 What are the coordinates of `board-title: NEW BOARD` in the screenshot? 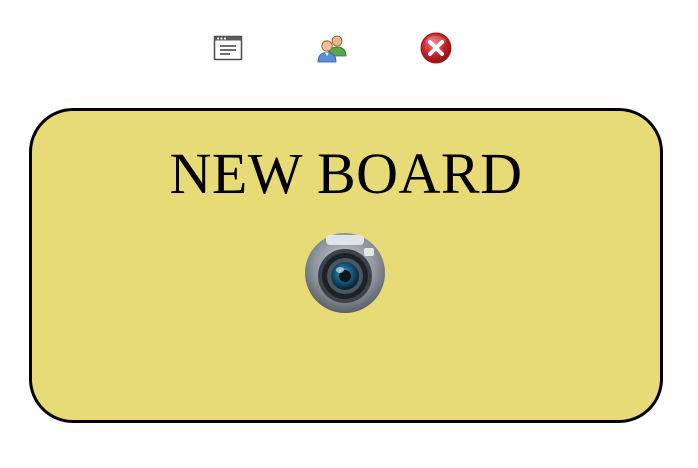 It's located at (346, 173).